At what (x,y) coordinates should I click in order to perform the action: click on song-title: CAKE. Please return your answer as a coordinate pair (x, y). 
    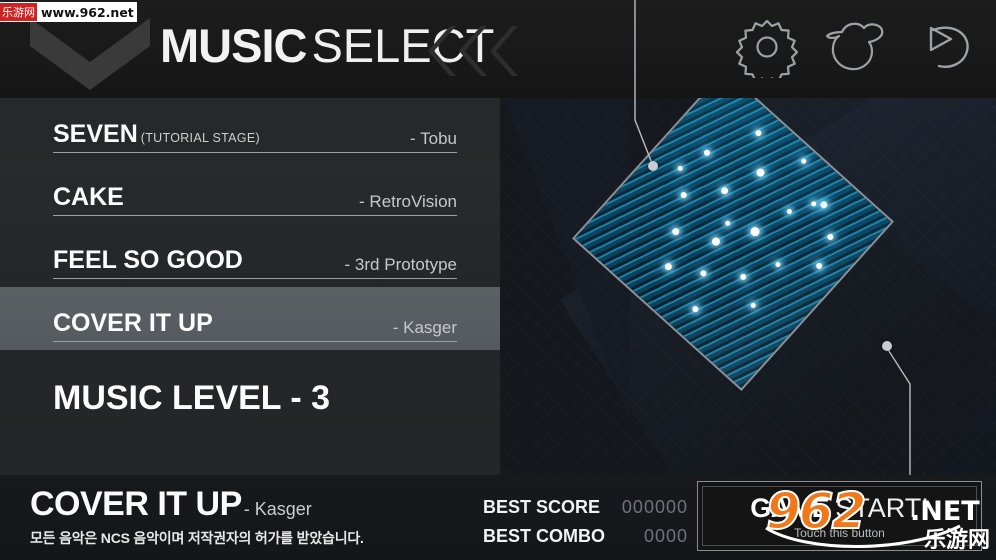
    Looking at the image, I should click on (88, 197).